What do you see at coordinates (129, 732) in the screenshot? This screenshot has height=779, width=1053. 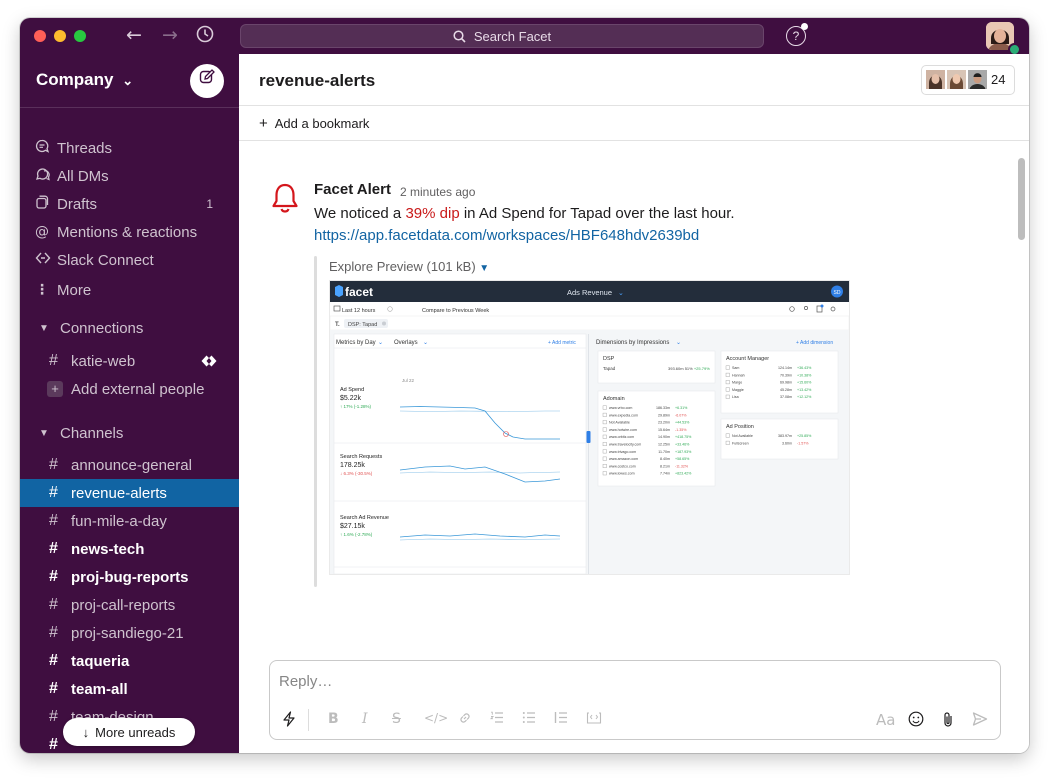 I see `more-unreads-button: ↓ More unreads` at bounding box center [129, 732].